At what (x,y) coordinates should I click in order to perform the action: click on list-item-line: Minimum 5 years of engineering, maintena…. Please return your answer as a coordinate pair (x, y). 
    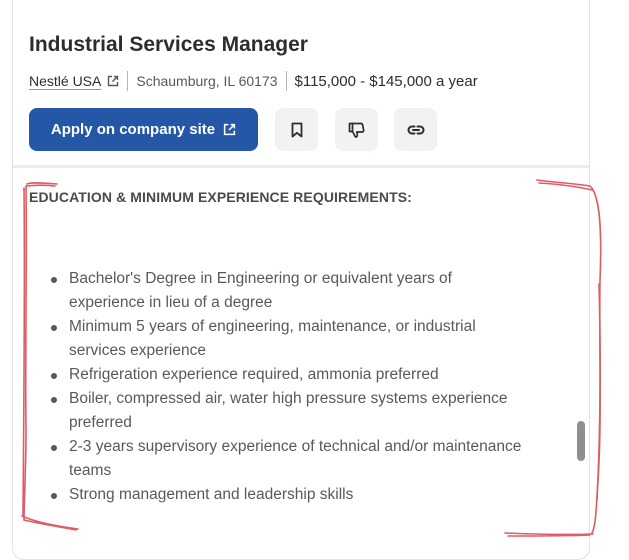
    Looking at the image, I should click on (272, 326).